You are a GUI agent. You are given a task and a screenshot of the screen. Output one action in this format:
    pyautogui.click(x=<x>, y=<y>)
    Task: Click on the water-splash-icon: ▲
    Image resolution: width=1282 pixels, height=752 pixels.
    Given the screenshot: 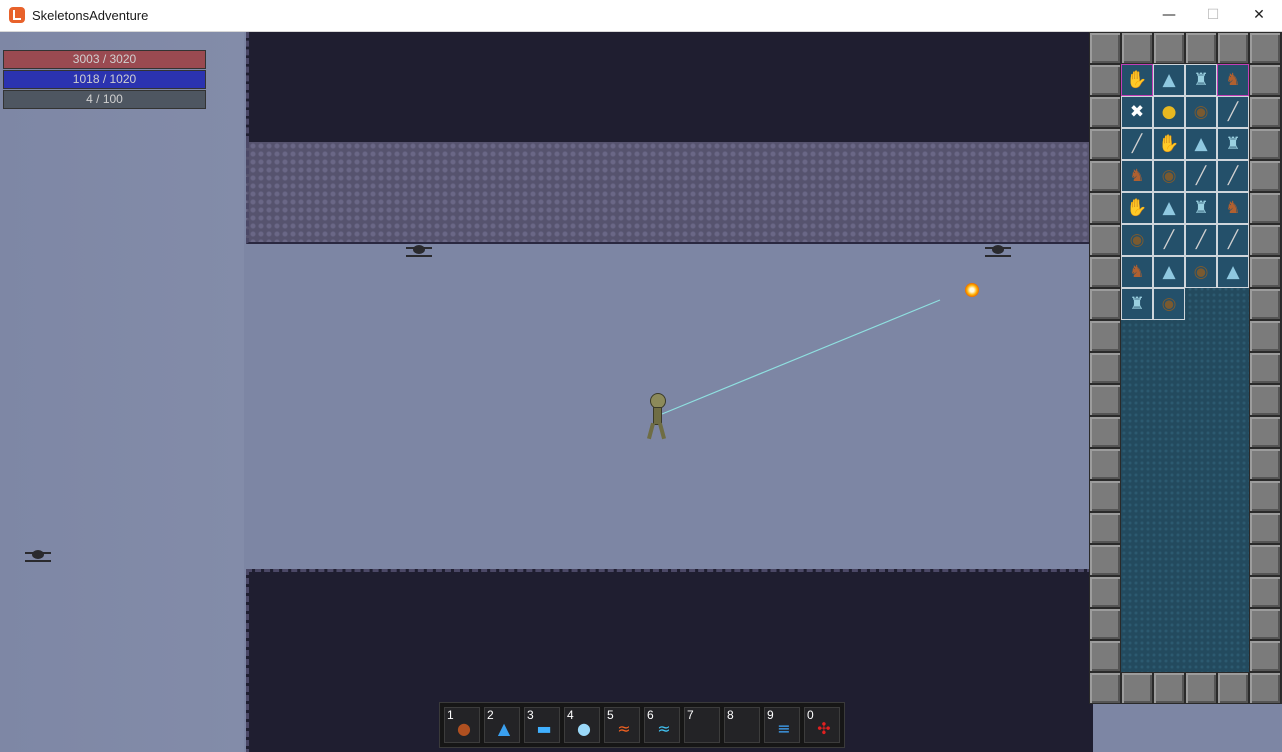 What is the action you would take?
    pyautogui.click(x=504, y=728)
    